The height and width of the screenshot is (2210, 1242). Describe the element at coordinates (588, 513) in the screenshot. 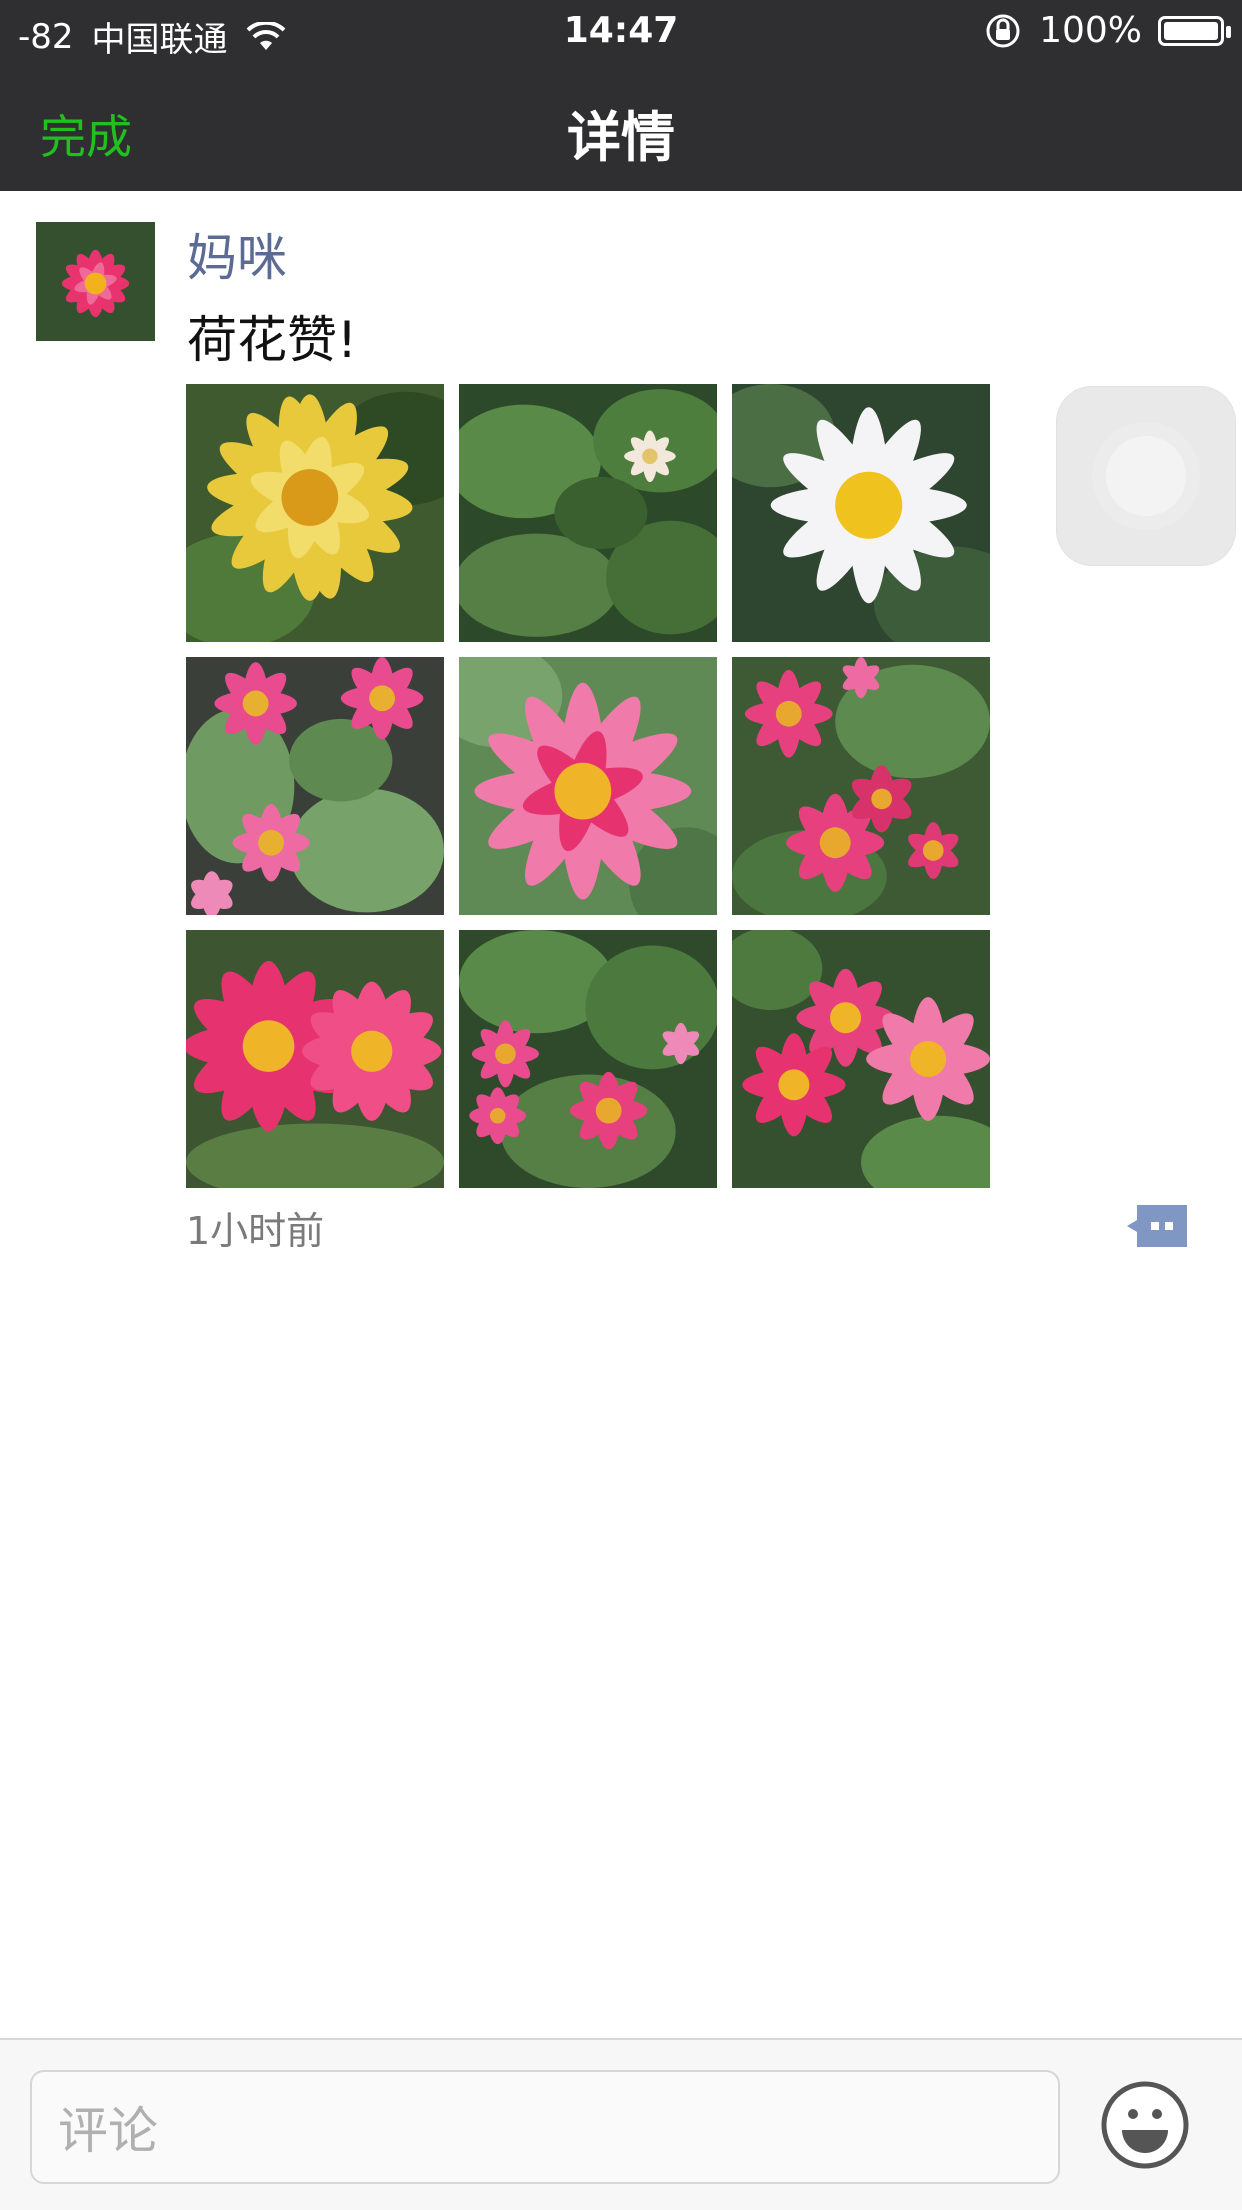

I see `photo-white-lily-bud-leaves` at that location.